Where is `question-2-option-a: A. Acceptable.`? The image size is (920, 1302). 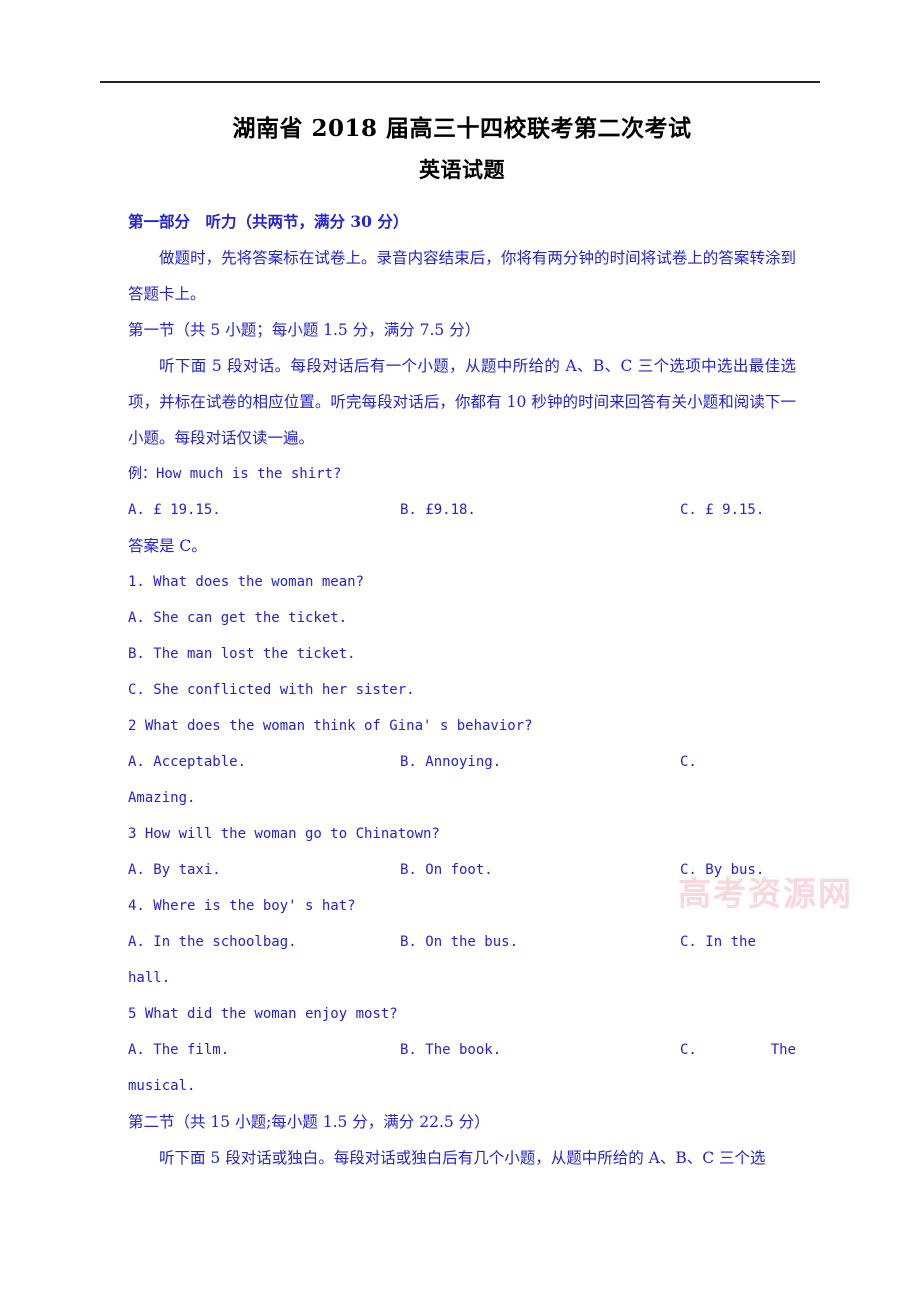
question-2-option-a: A. Acceptable. is located at coordinates (187, 762).